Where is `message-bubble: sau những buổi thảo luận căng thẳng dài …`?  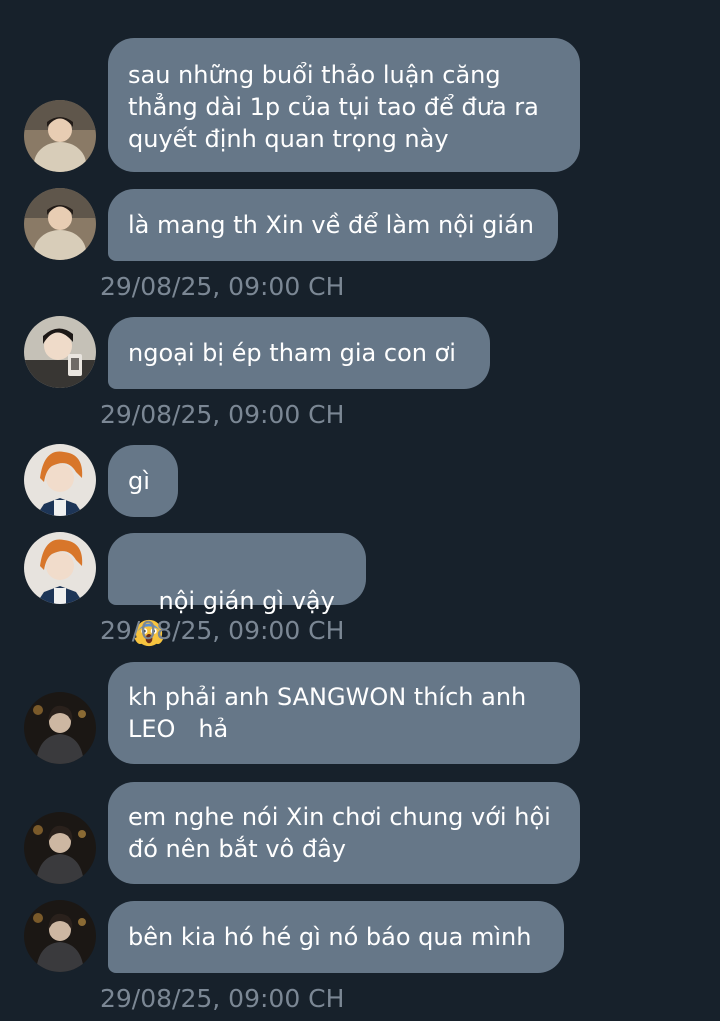 message-bubble: sau những buổi thảo luận căng thẳng dài … is located at coordinates (344, 105).